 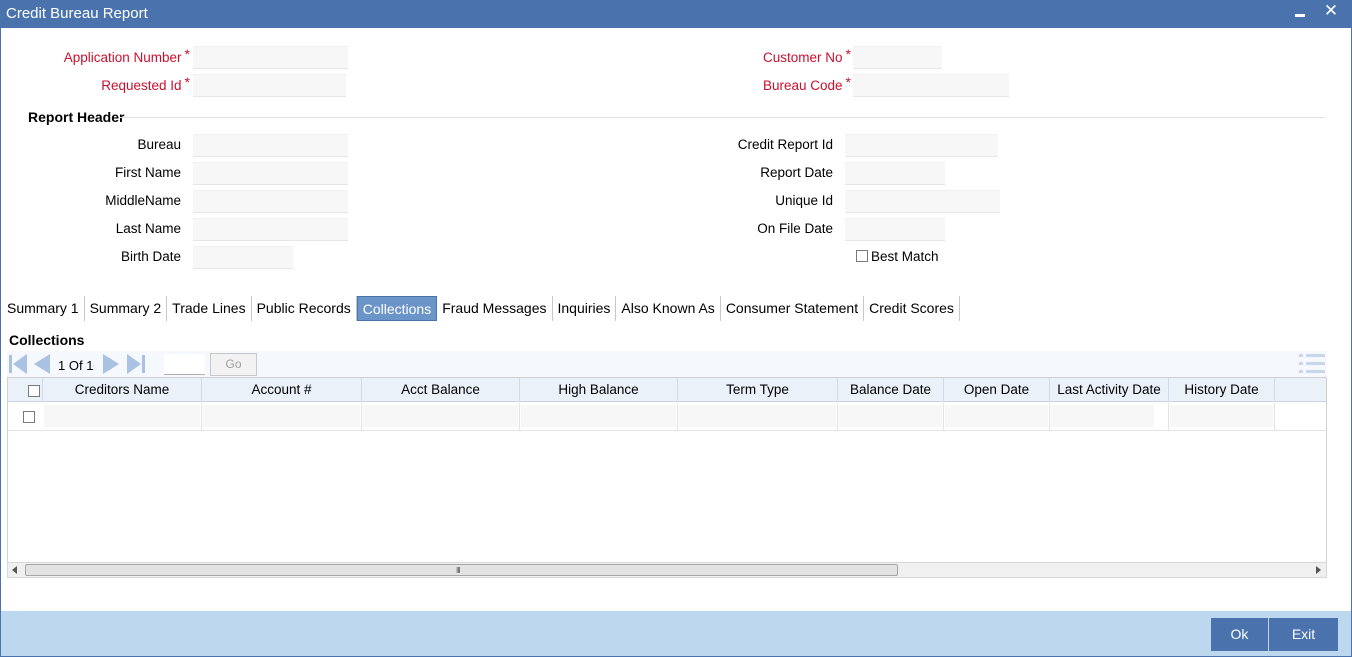 I want to click on collections-title: Collections, so click(x=47, y=340).